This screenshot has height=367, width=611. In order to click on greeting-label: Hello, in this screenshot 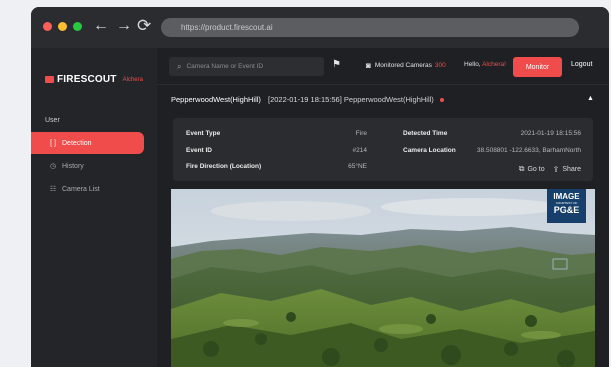, I will do `click(472, 64)`.